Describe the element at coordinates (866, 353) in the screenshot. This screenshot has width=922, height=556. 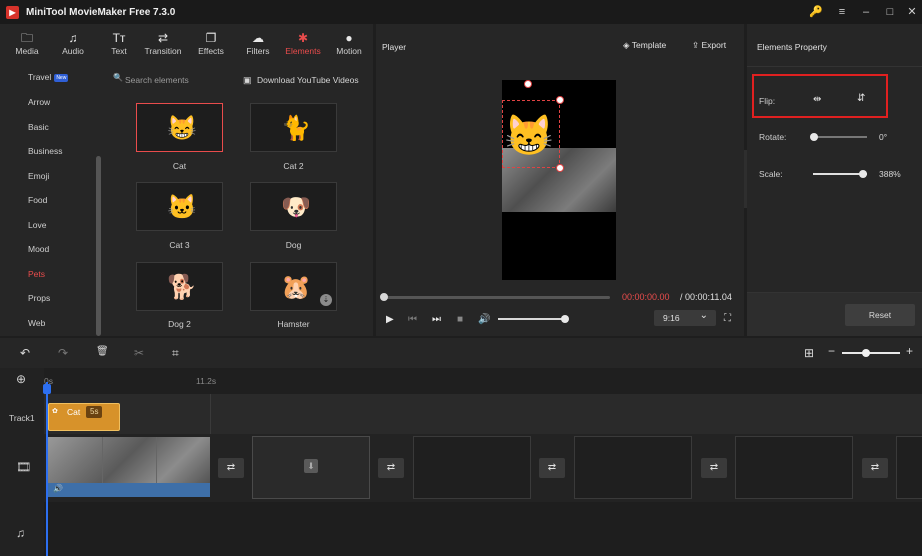
I see `timeline-zoom-knob` at that location.